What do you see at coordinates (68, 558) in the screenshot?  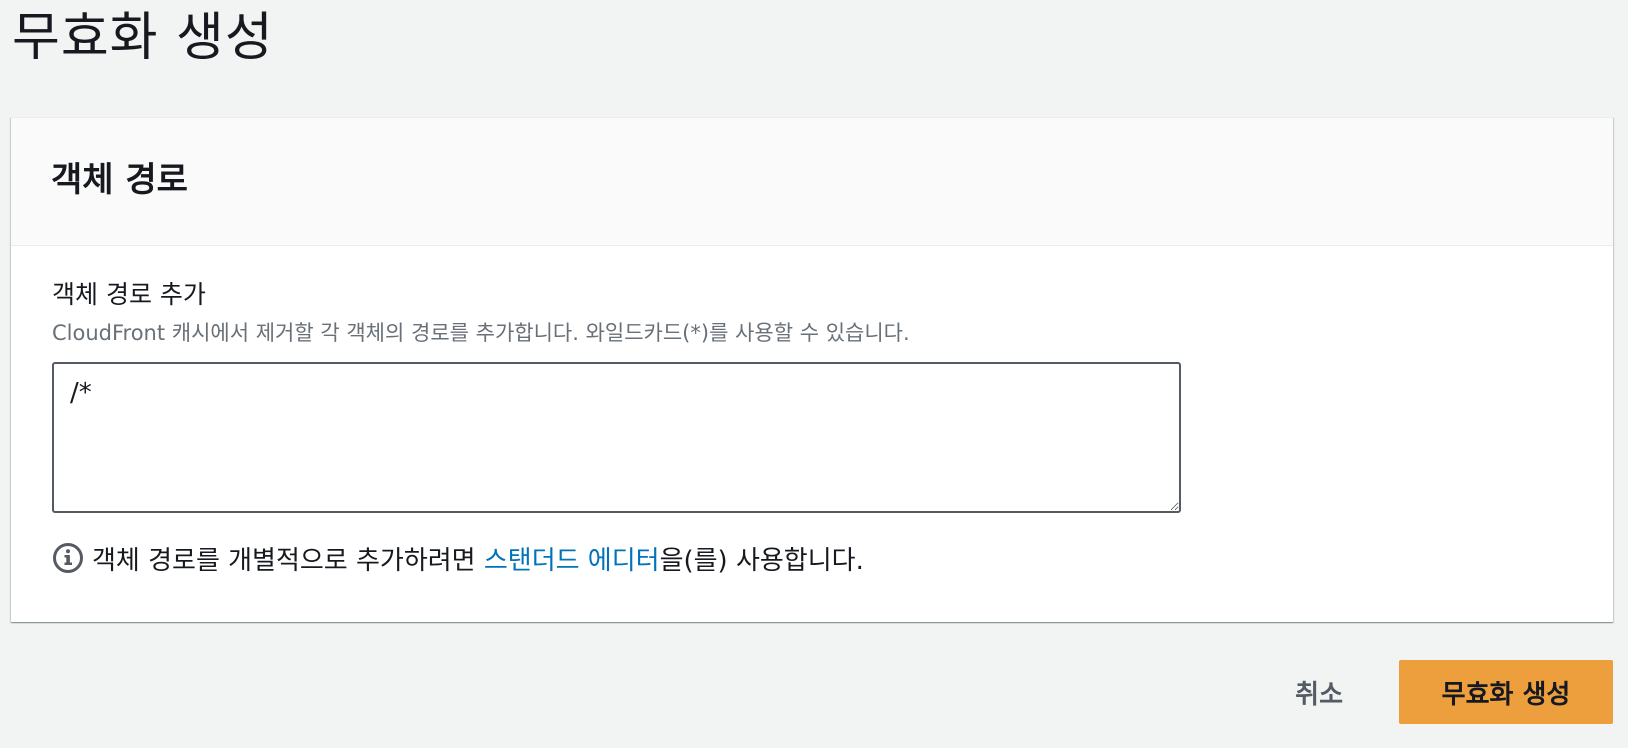 I see `info-icon` at bounding box center [68, 558].